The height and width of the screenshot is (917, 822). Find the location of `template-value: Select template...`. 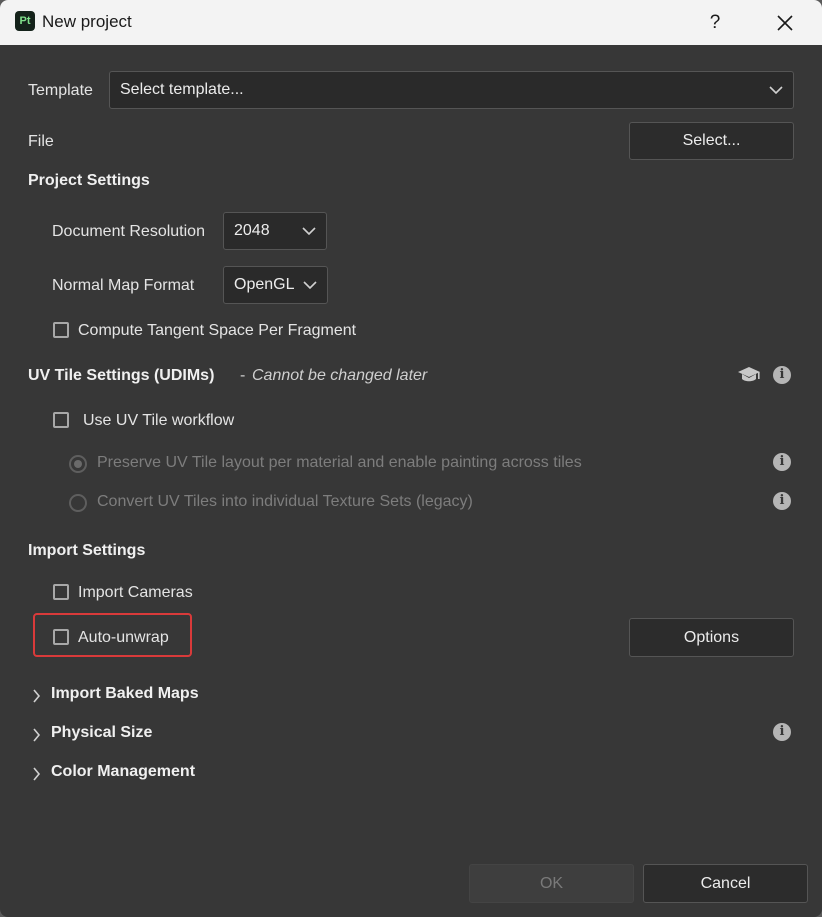

template-value: Select template... is located at coordinates (182, 89).